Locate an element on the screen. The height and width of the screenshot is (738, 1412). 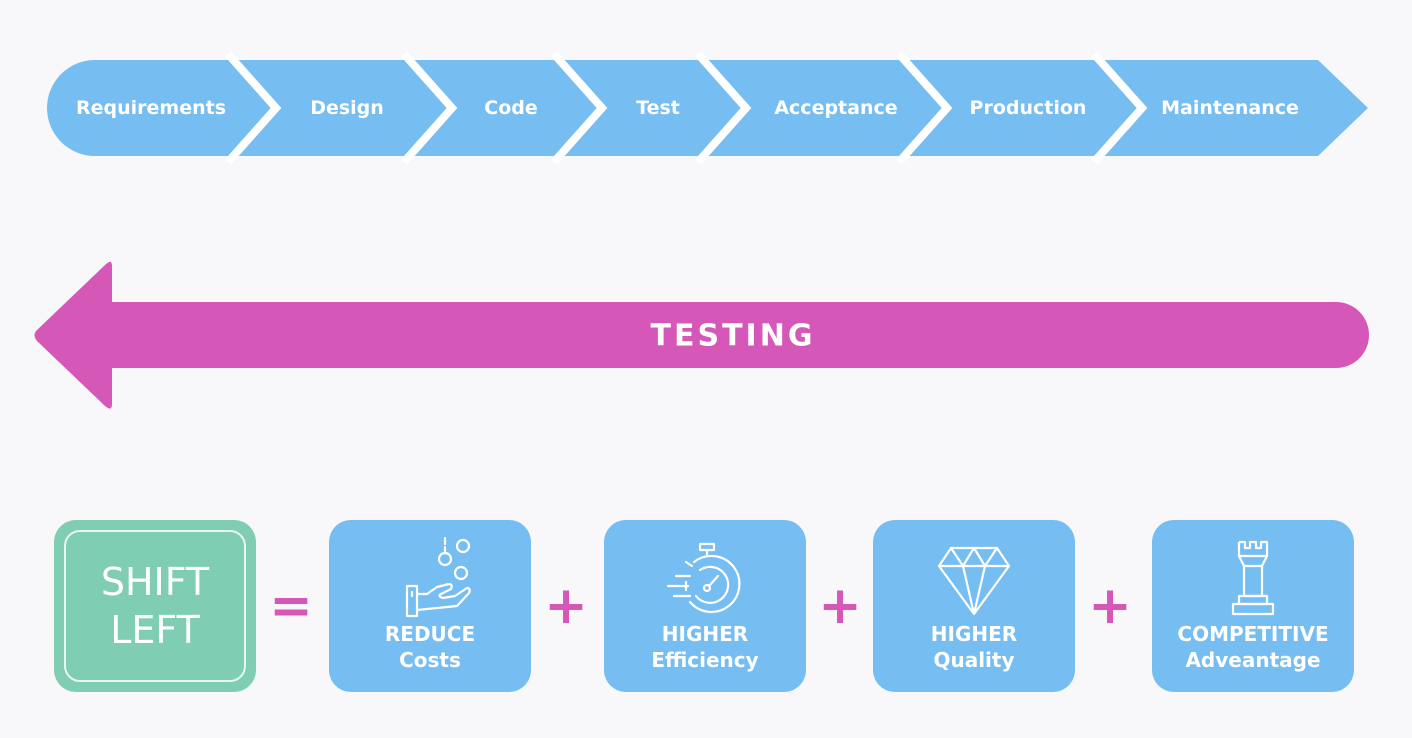
shift-left-inner: SHIFT LEFT is located at coordinates (155, 606).